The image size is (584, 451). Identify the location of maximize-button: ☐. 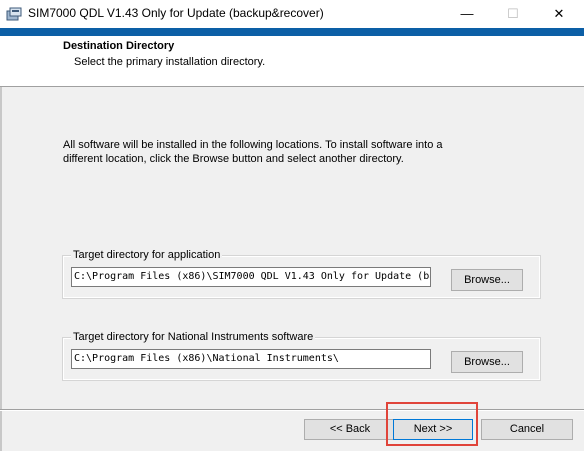
(513, 14).